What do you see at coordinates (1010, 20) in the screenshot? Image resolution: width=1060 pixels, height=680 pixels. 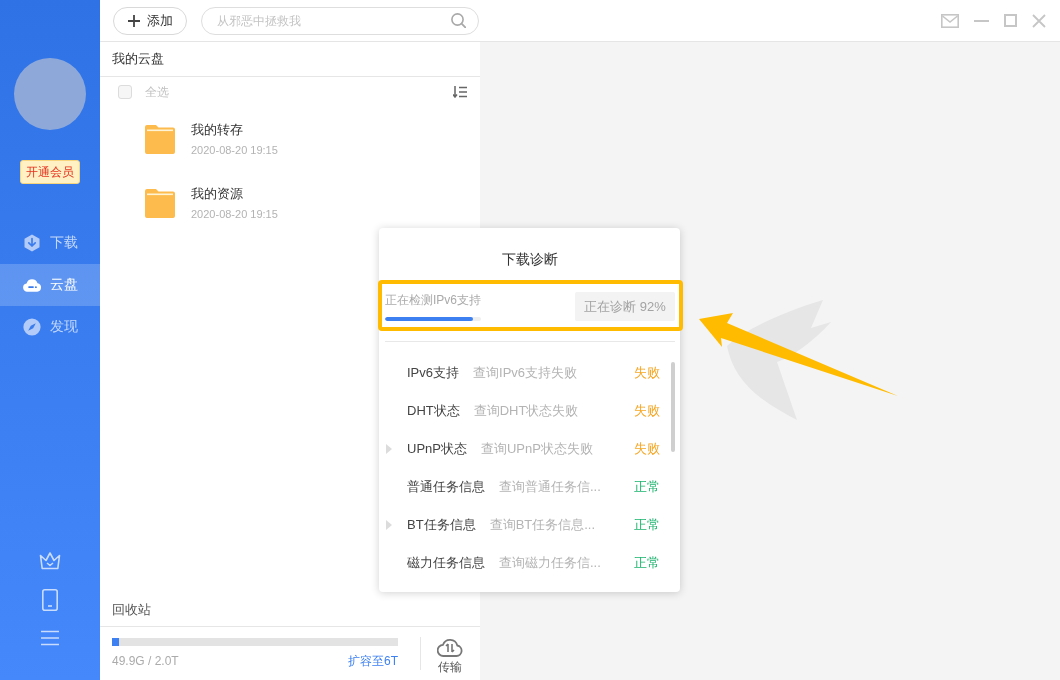 I see `maximize-icon` at bounding box center [1010, 20].